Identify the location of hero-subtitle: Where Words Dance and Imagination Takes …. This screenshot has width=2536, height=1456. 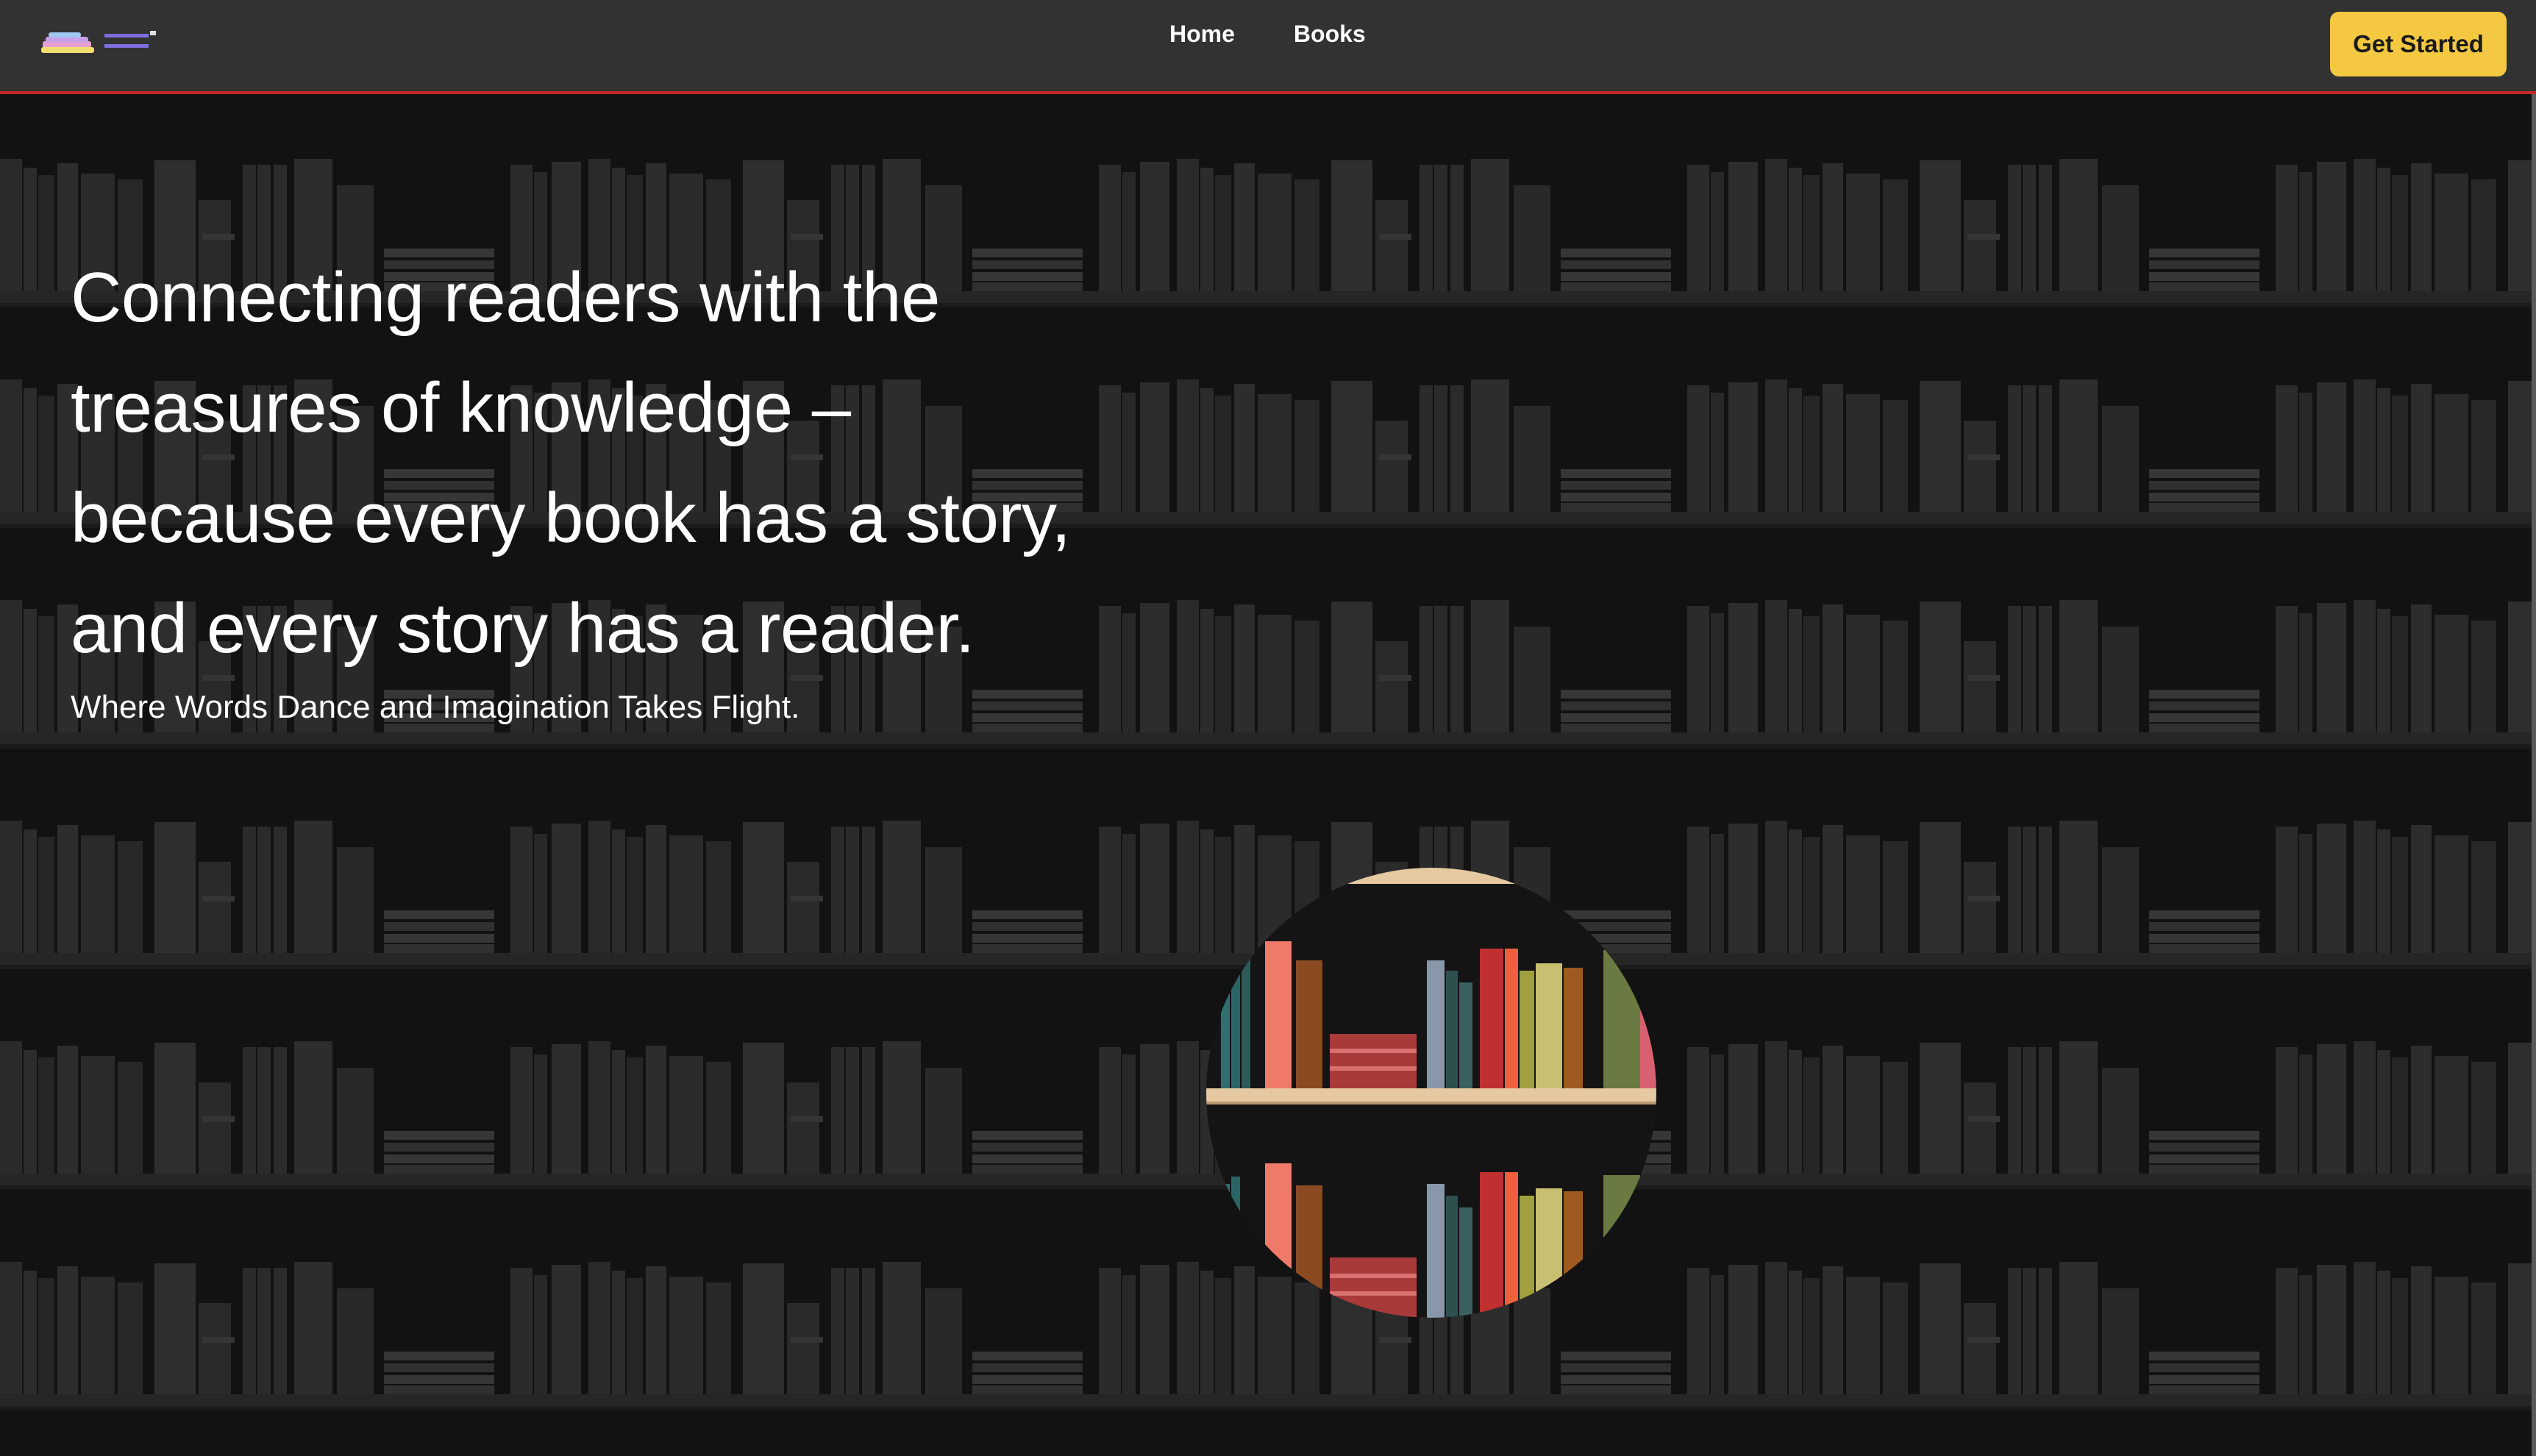
(435, 707).